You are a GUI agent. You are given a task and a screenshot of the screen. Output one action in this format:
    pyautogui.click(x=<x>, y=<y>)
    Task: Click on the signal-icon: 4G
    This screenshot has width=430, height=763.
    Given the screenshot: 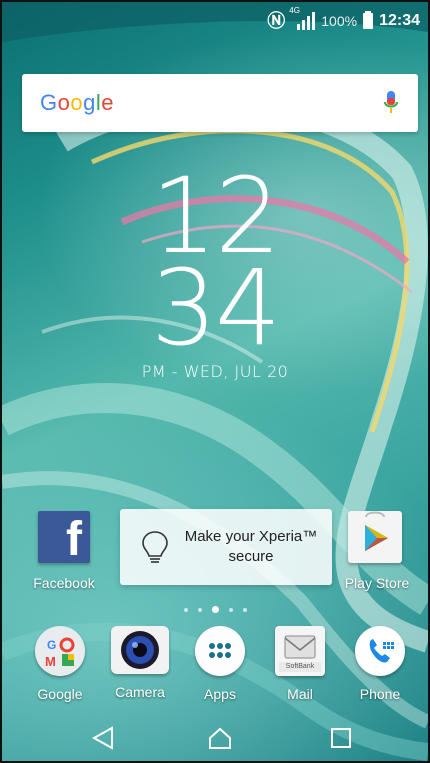 What is the action you would take?
    pyautogui.click(x=302, y=18)
    